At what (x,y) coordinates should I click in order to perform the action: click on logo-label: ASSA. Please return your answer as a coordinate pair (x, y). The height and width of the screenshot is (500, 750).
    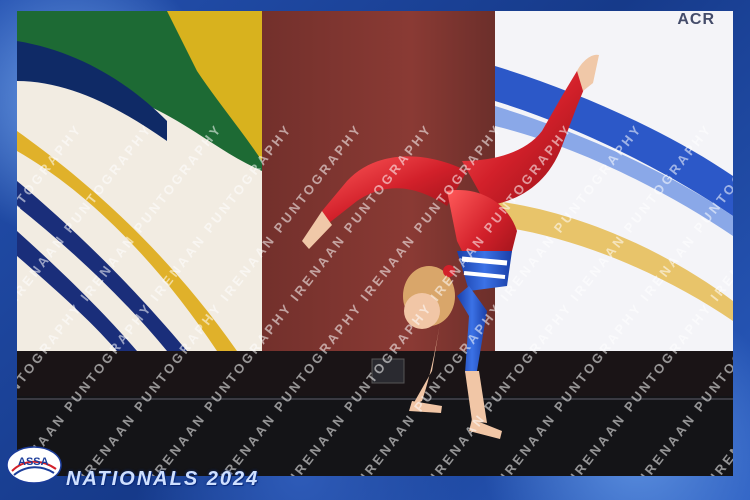
    Looking at the image, I should click on (33, 462).